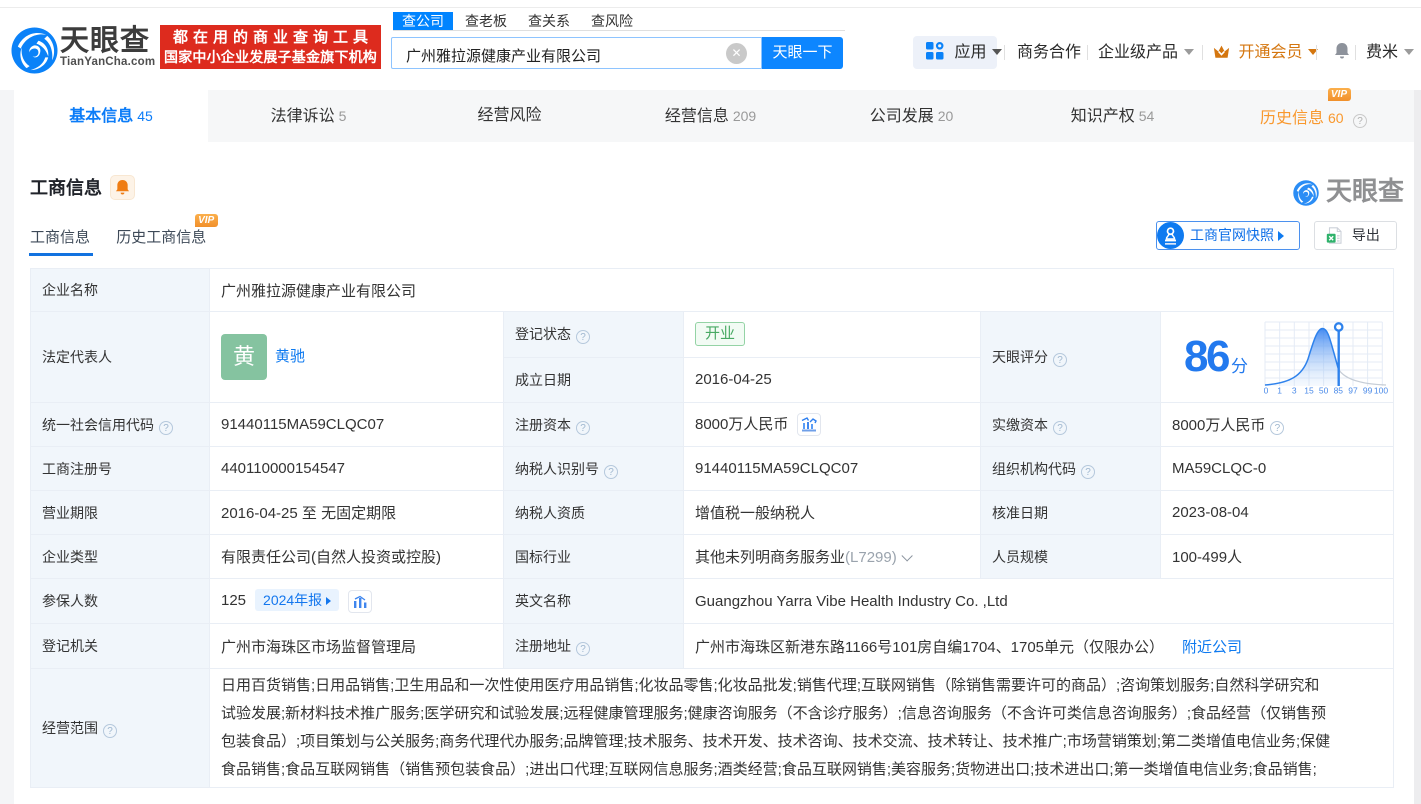 This screenshot has height=804, width=1421. Describe the element at coordinates (1339, 391) in the screenshot. I see `svg-text: 85` at that location.